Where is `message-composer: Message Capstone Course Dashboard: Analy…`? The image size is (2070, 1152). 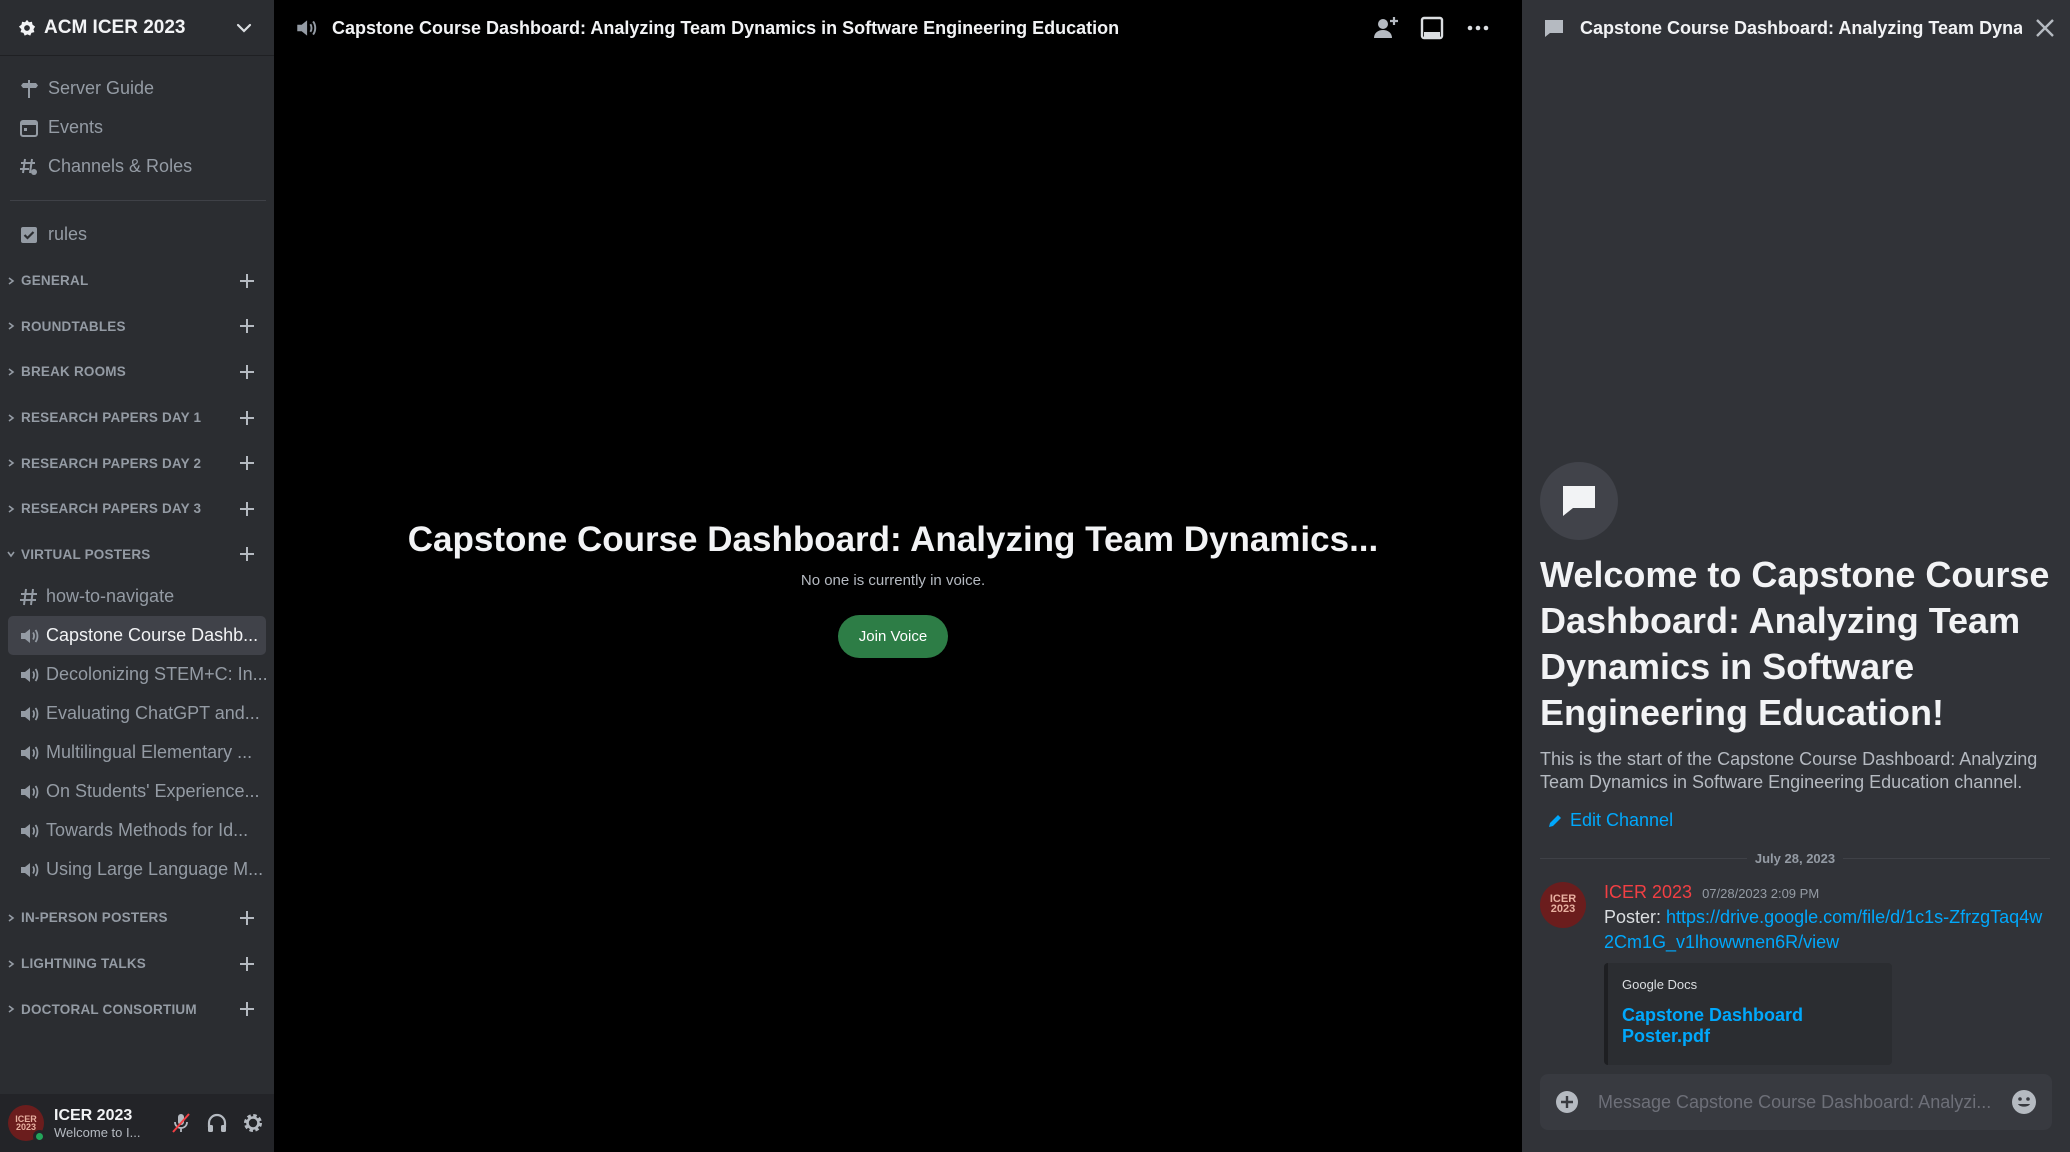 message-composer: Message Capstone Course Dashboard: Analy… is located at coordinates (1796, 1102).